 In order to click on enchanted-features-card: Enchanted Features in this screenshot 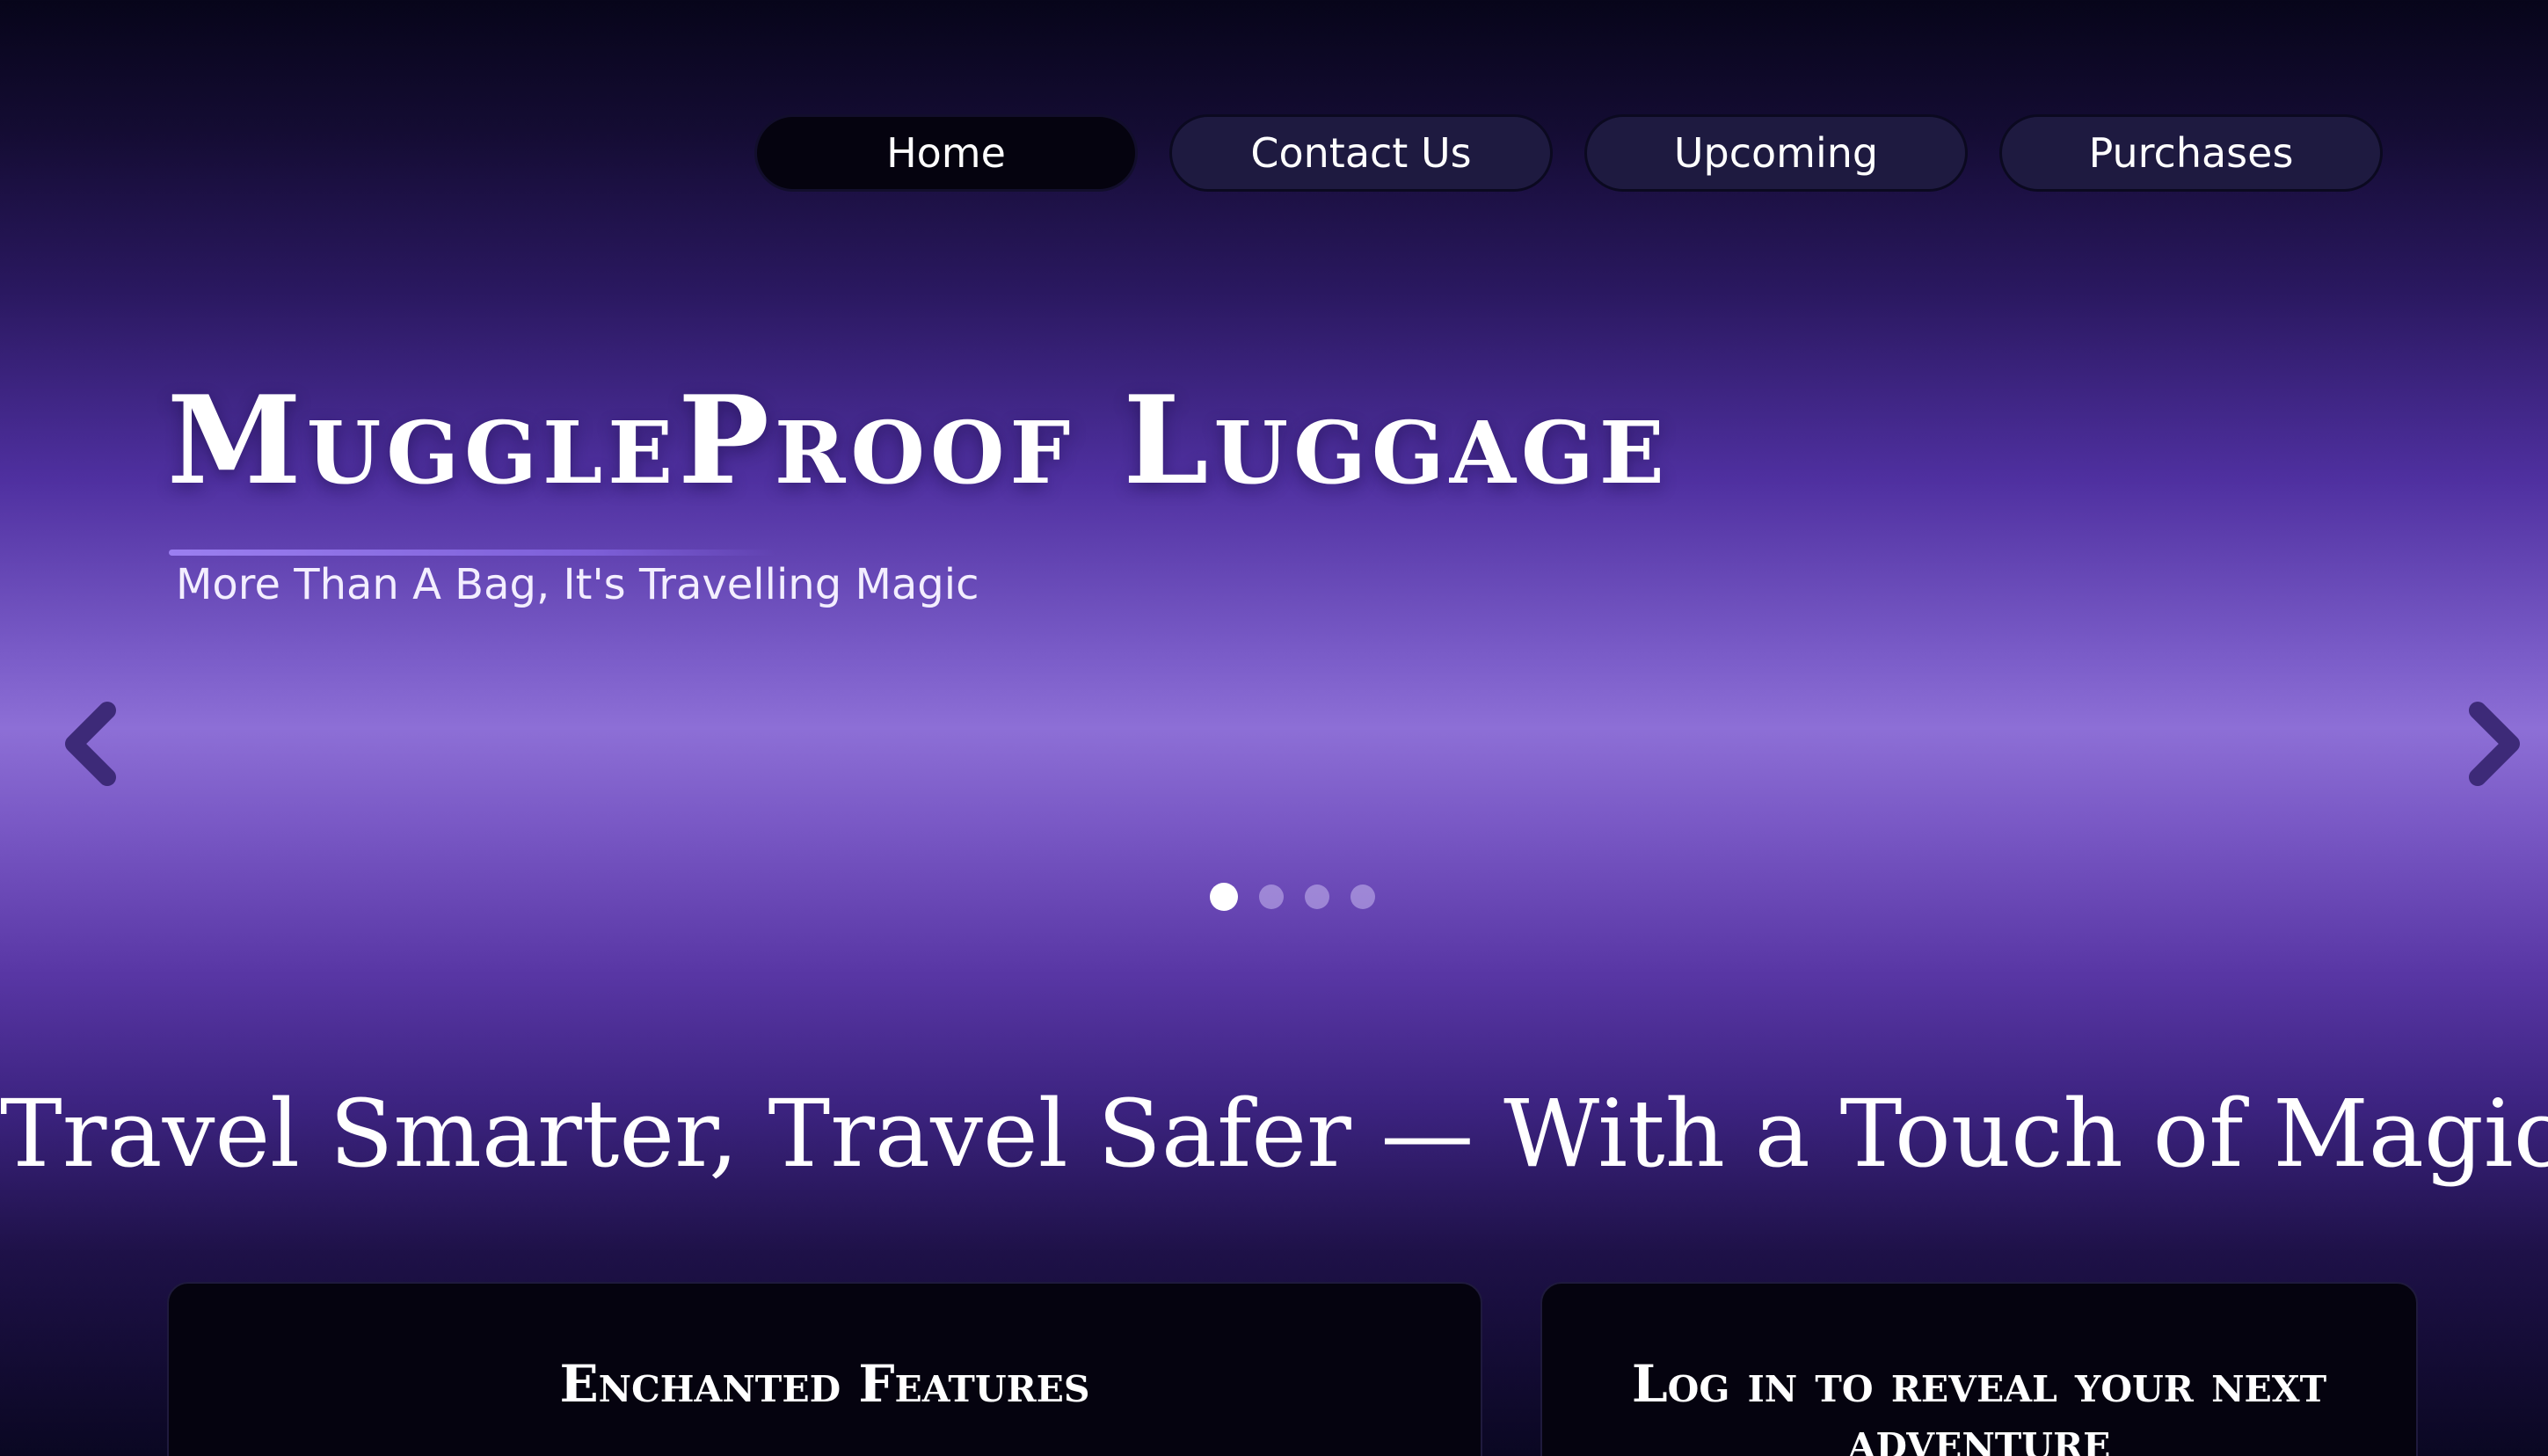, I will do `click(824, 1369)`.